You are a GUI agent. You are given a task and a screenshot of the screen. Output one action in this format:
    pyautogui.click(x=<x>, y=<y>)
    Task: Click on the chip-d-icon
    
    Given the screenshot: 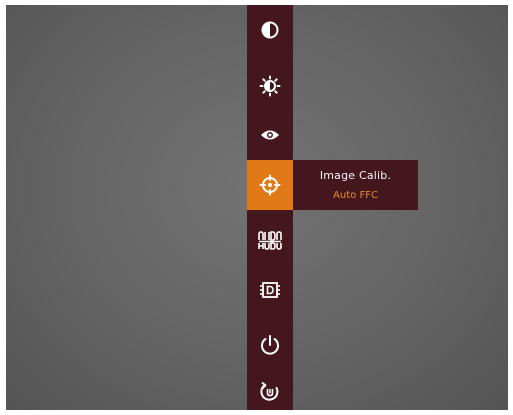 What is the action you would take?
    pyautogui.click(x=270, y=290)
    